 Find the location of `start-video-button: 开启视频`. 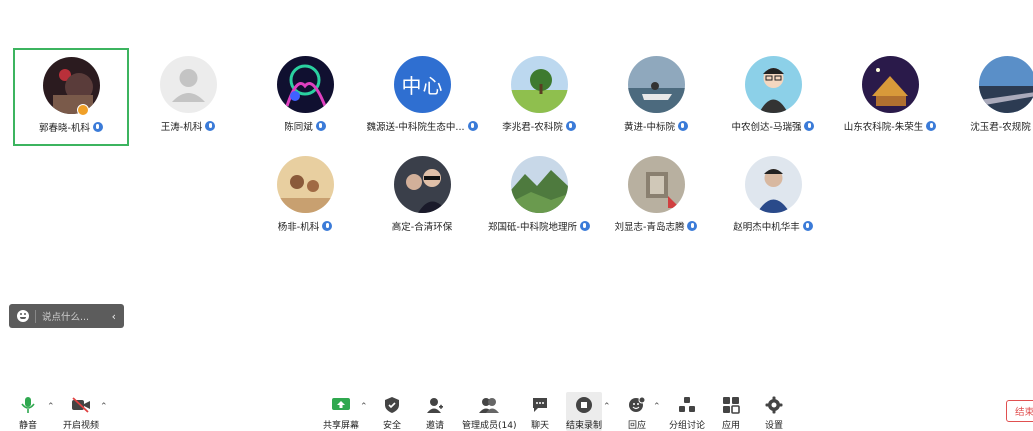

start-video-button: 开启视频 is located at coordinates (81, 413).